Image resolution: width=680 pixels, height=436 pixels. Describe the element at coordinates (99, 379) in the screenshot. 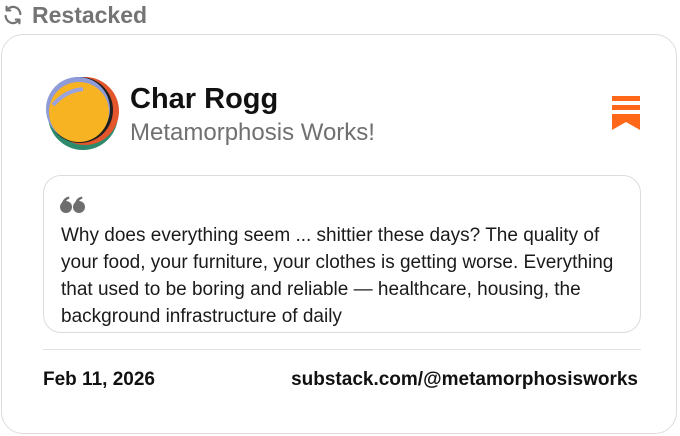

I see `post-date: Feb 11, 2026` at that location.